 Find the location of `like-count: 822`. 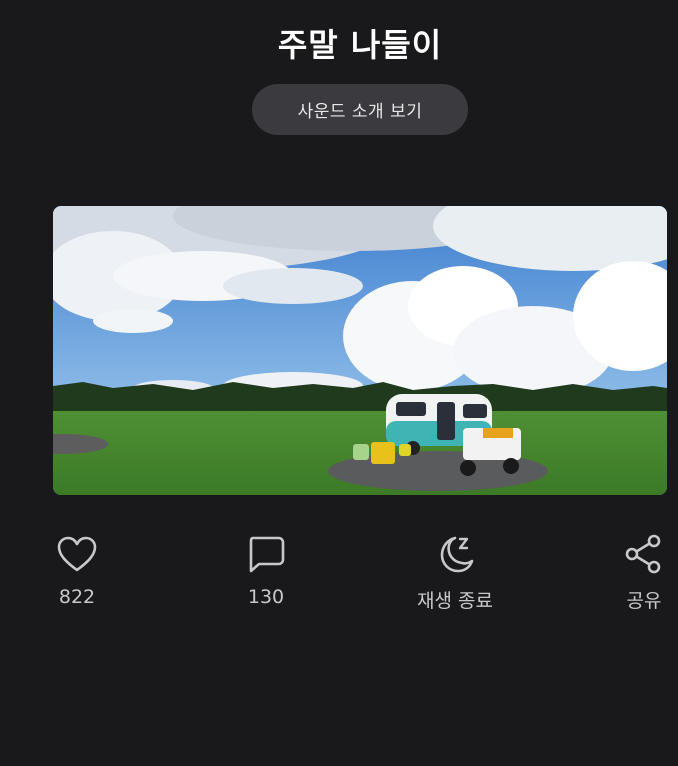

like-count: 822 is located at coordinates (77, 597).